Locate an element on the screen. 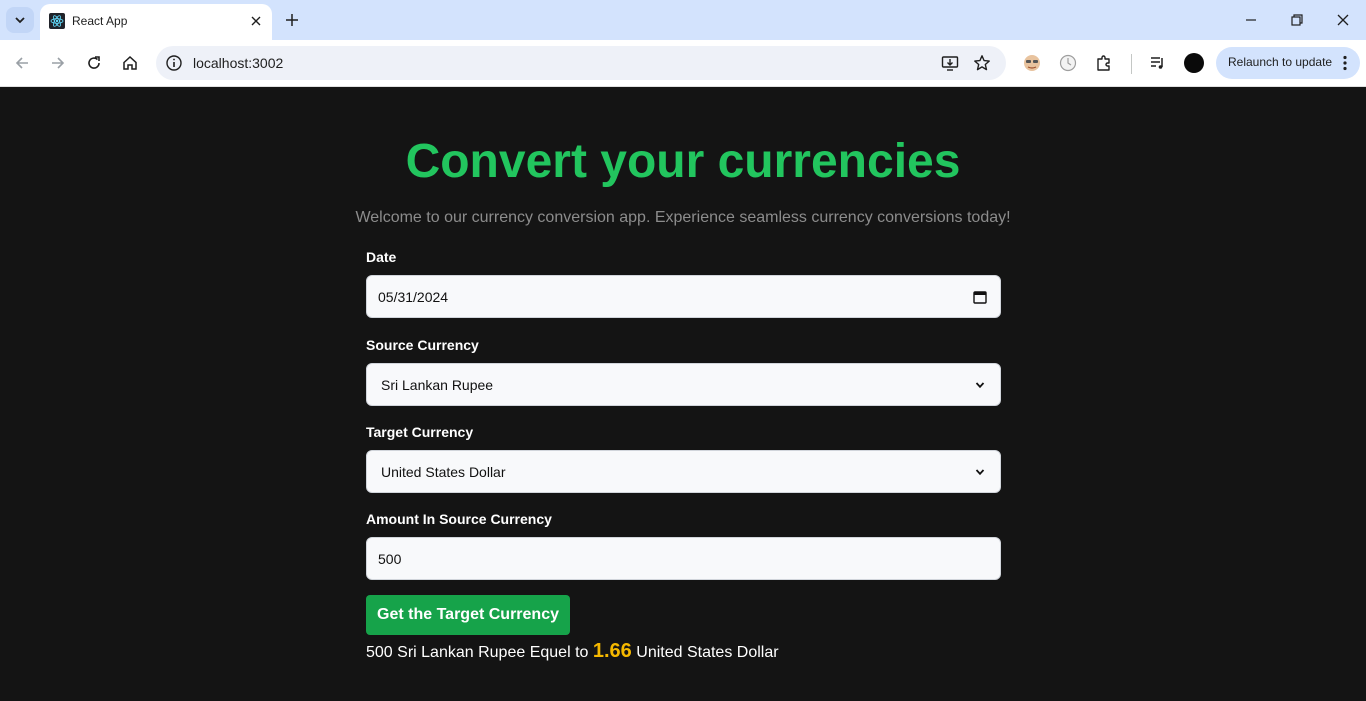 Image resolution: width=1366 pixels, height=701 pixels. new-tab-button is located at coordinates (292, 20).